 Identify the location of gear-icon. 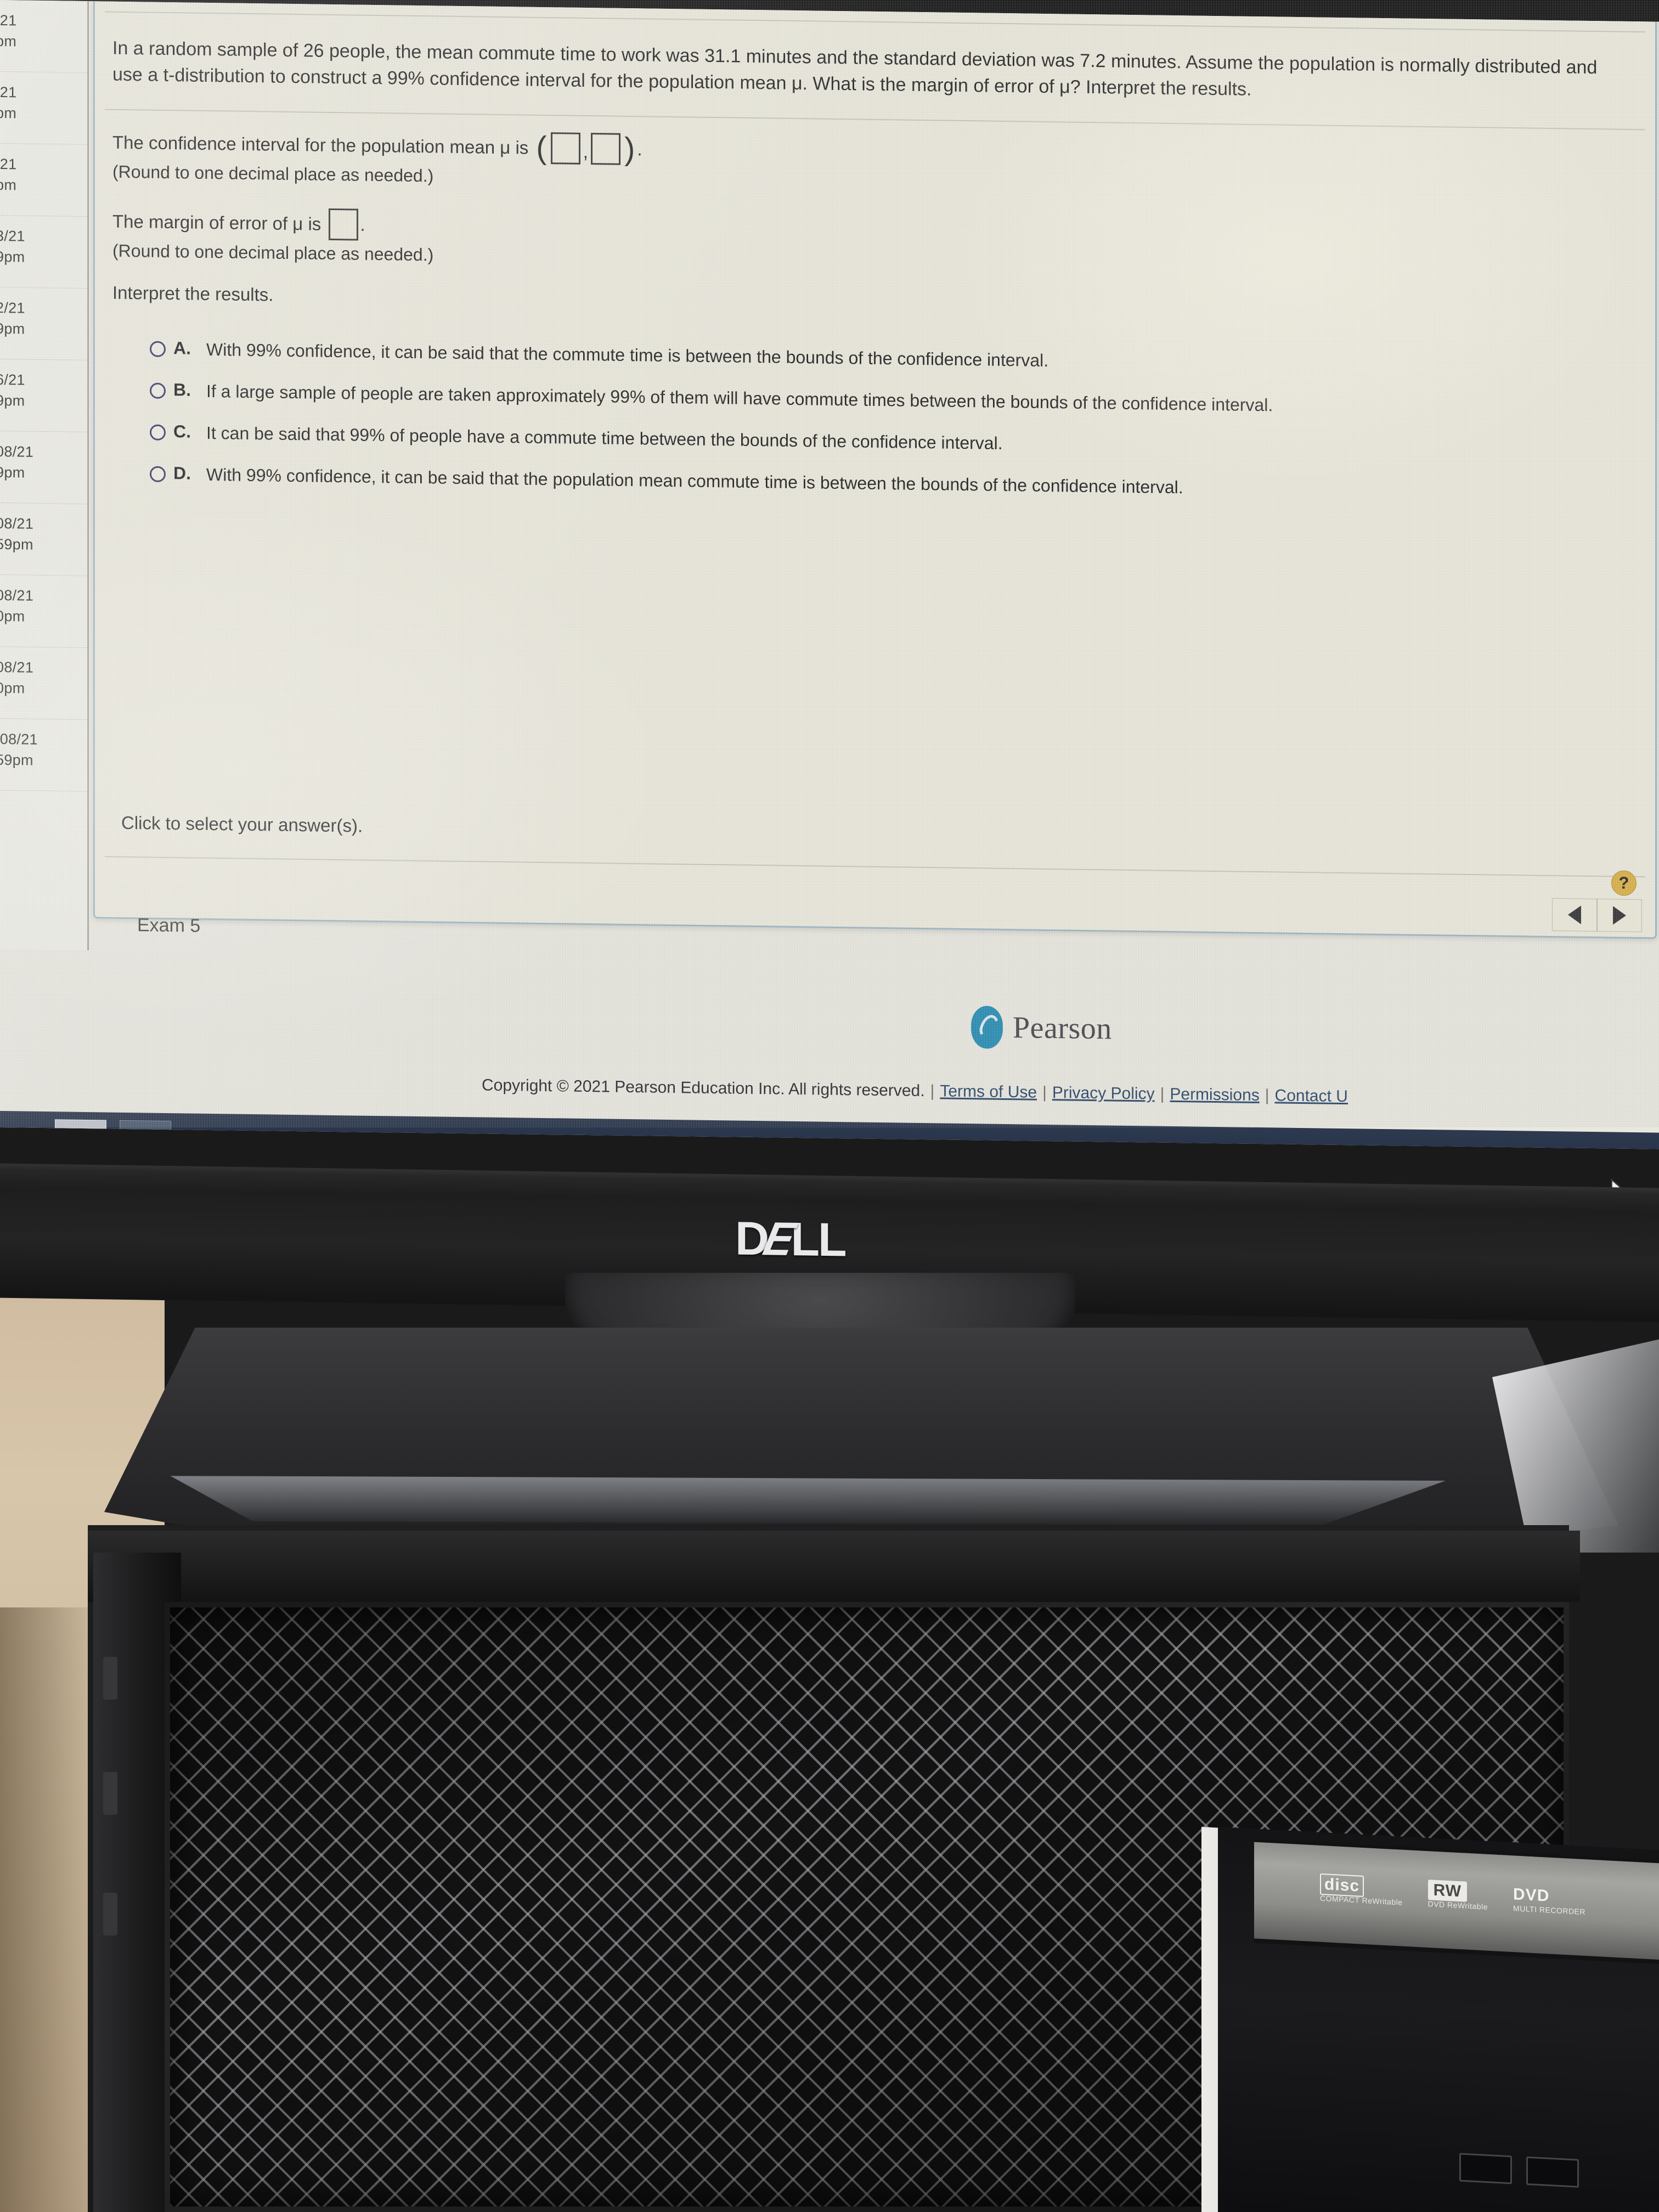
(1640, 9).